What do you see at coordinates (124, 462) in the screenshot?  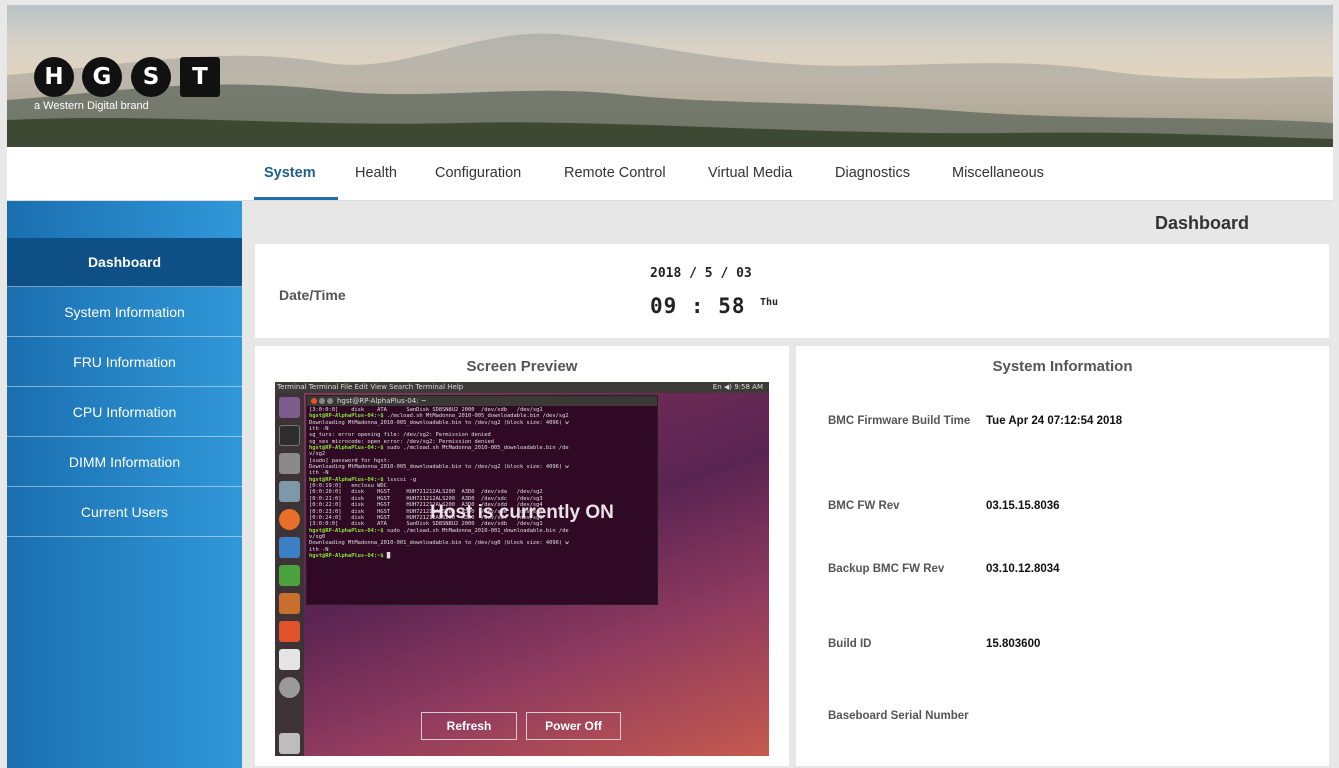 I see `sidebar-item-dimm-information: DIMM Information` at bounding box center [124, 462].